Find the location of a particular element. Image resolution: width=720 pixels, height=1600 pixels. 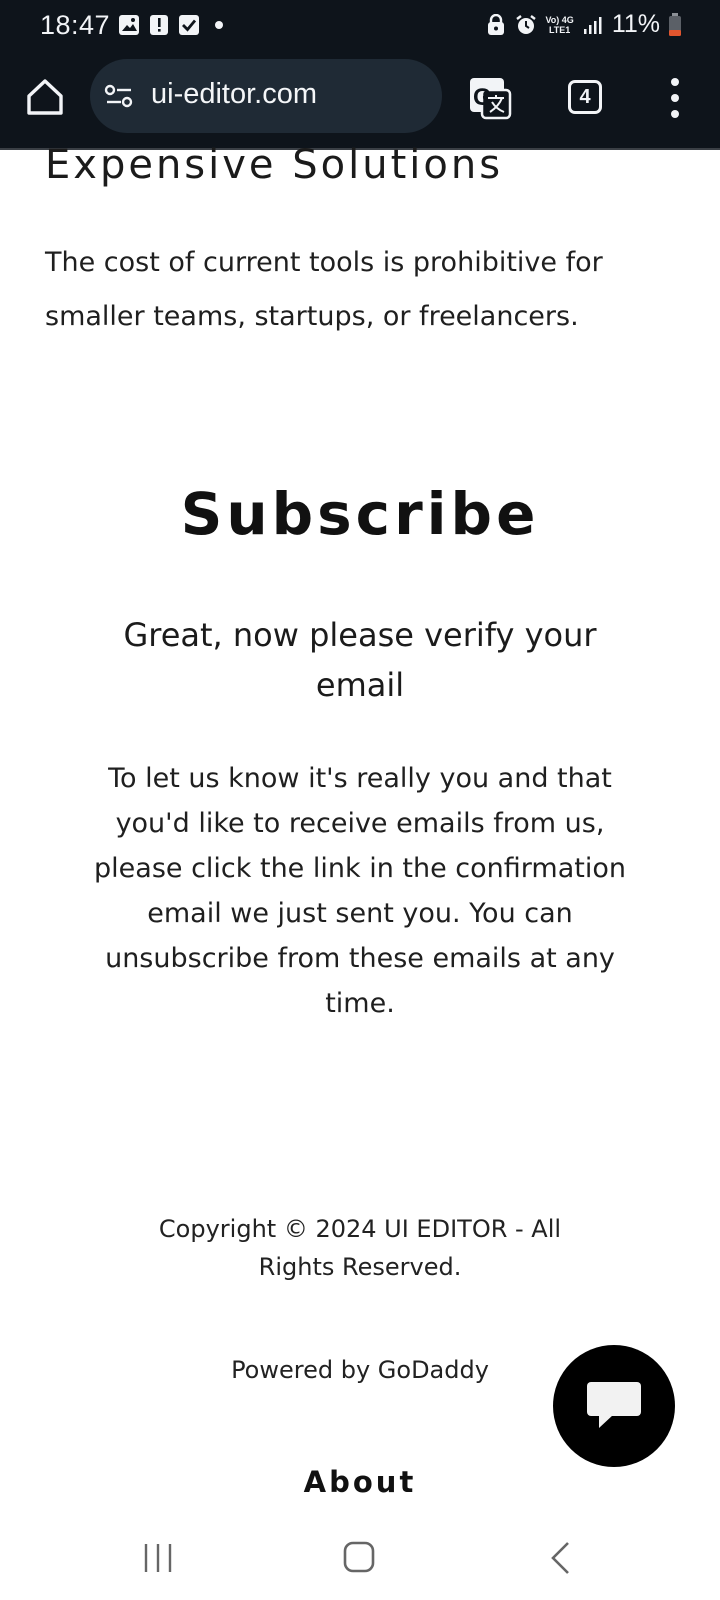

home-icon is located at coordinates (45, 97).